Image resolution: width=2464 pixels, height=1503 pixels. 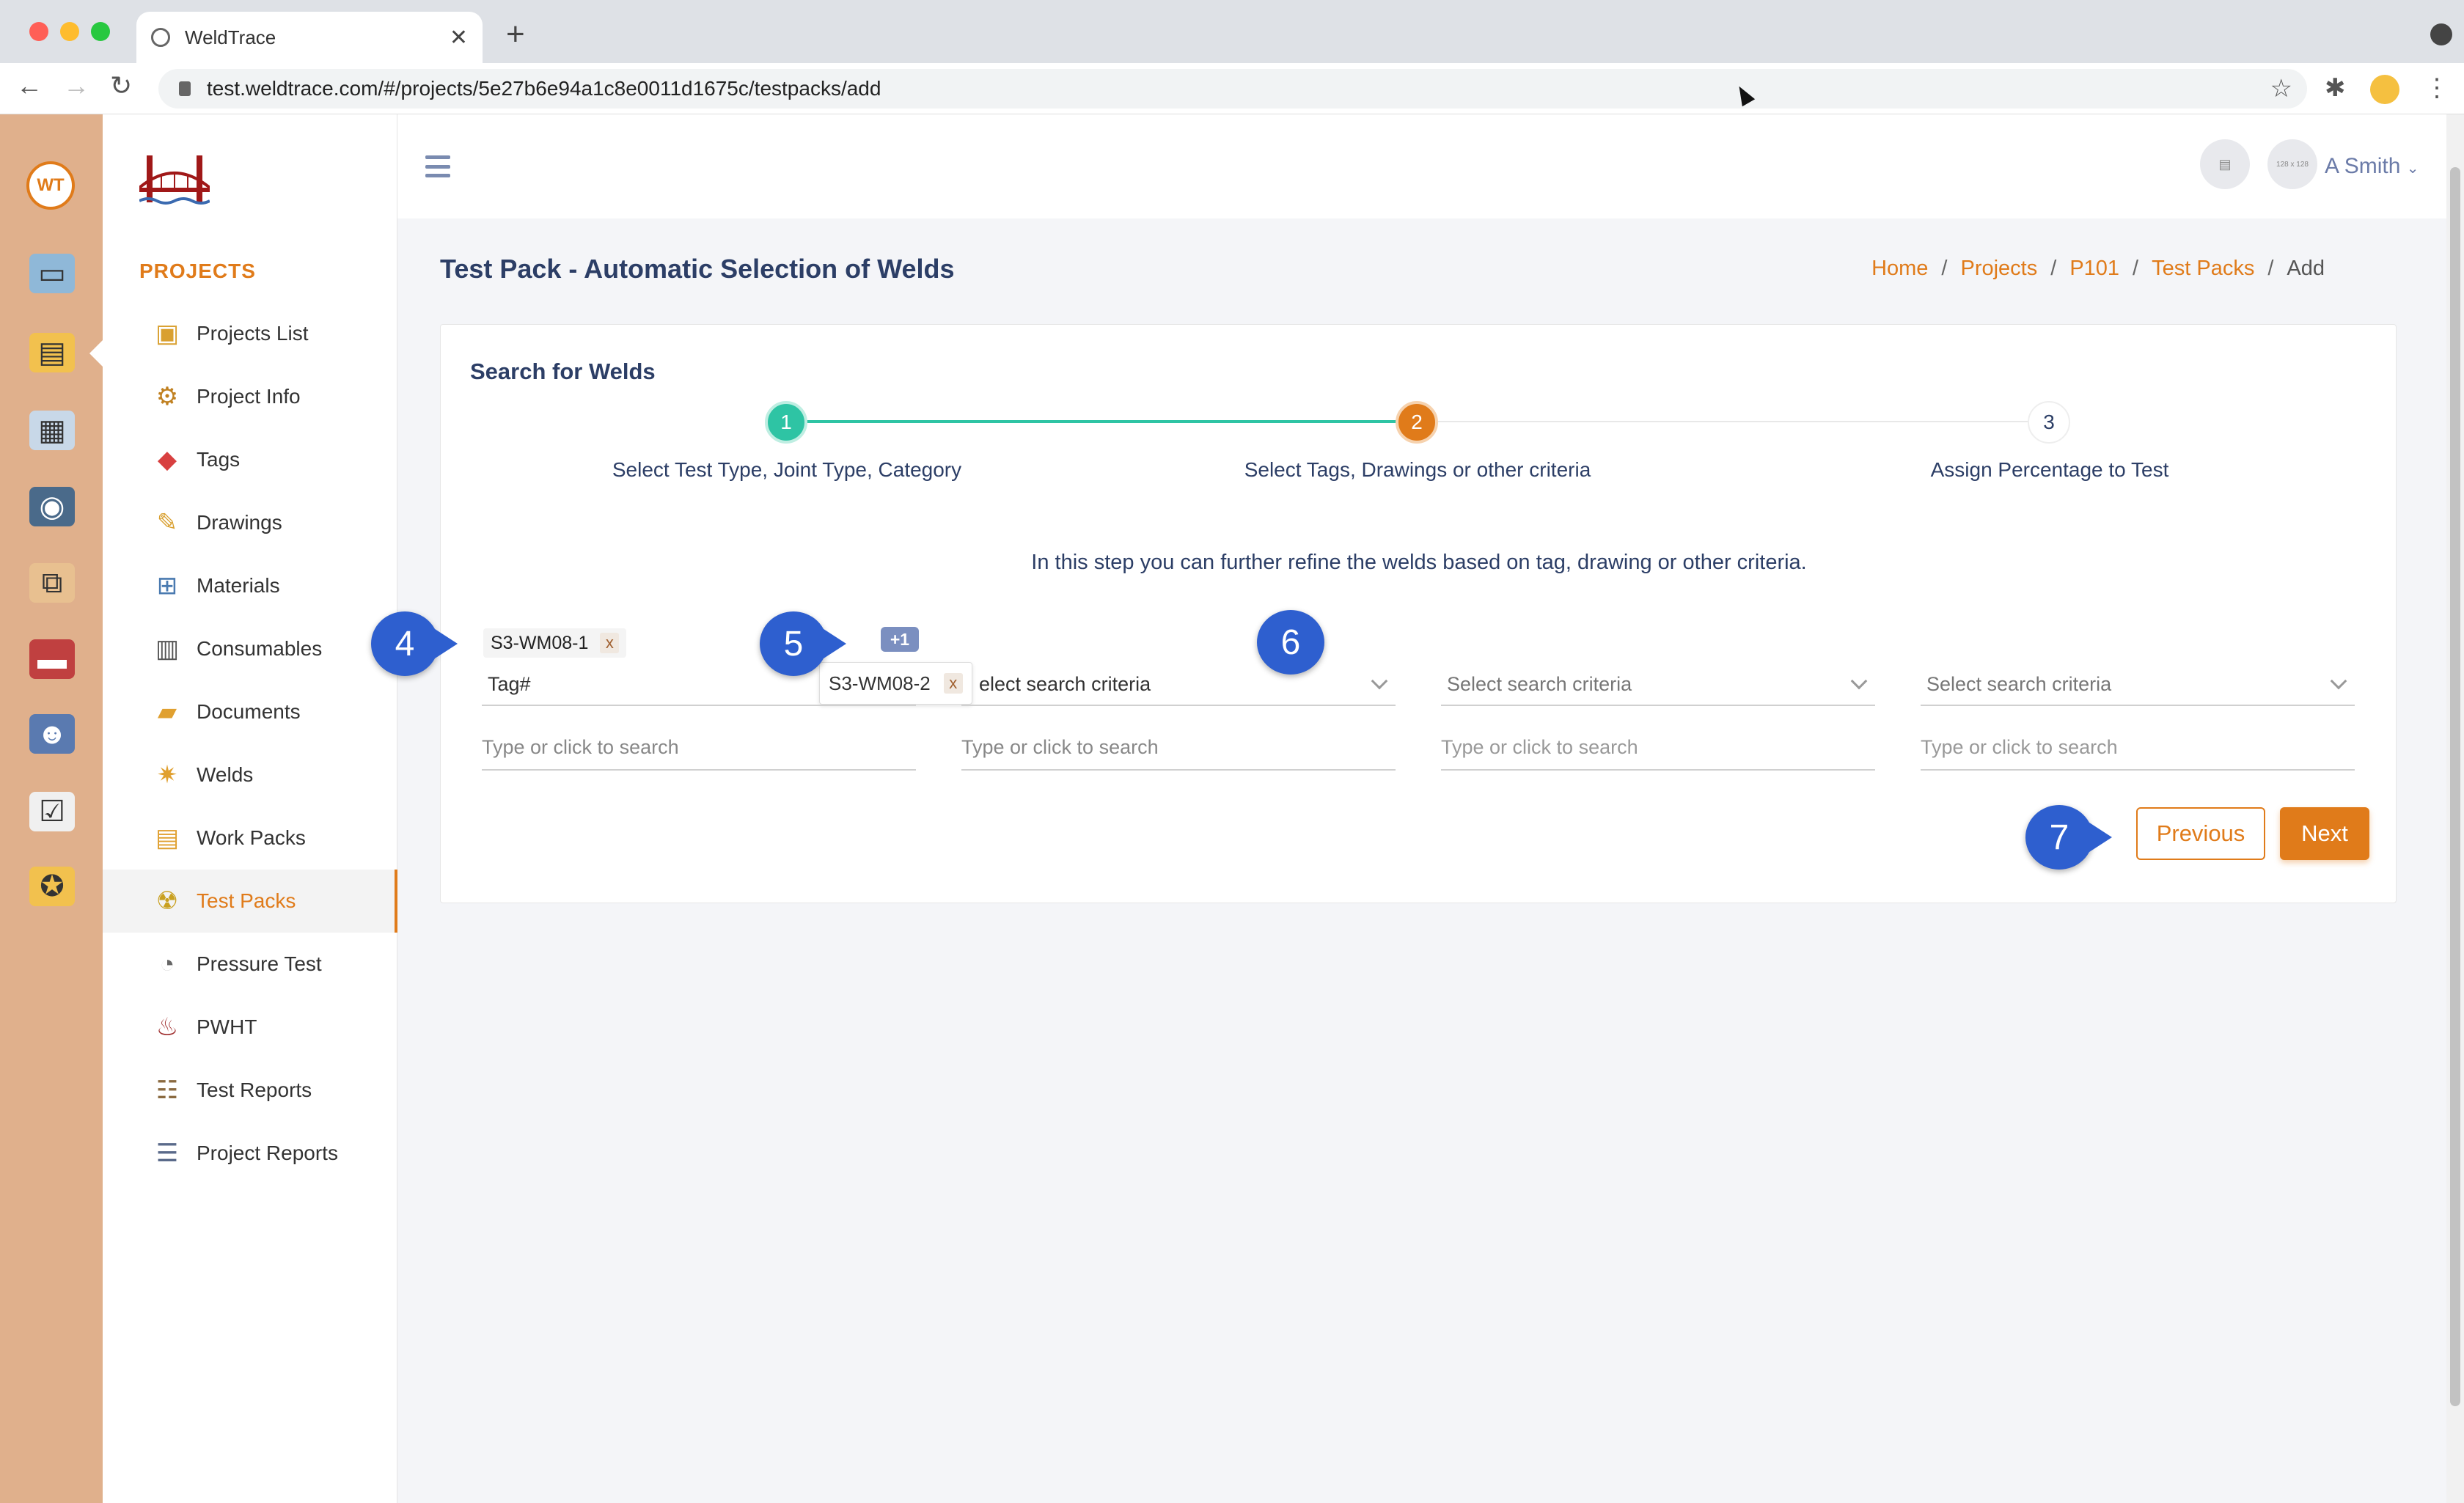 What do you see at coordinates (250, 396) in the screenshot?
I see `sidebar-item-project-info: ⚙ Project Info` at bounding box center [250, 396].